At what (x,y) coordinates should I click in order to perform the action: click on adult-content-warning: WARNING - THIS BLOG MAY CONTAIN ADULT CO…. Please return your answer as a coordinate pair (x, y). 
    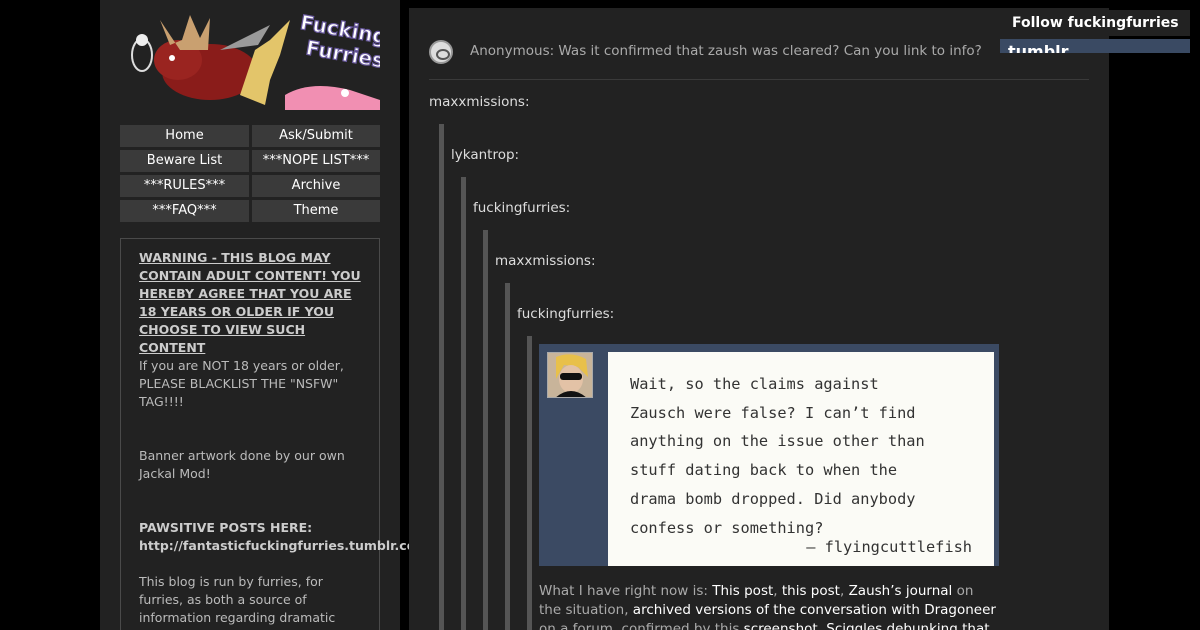
    Looking at the image, I should click on (250, 303).